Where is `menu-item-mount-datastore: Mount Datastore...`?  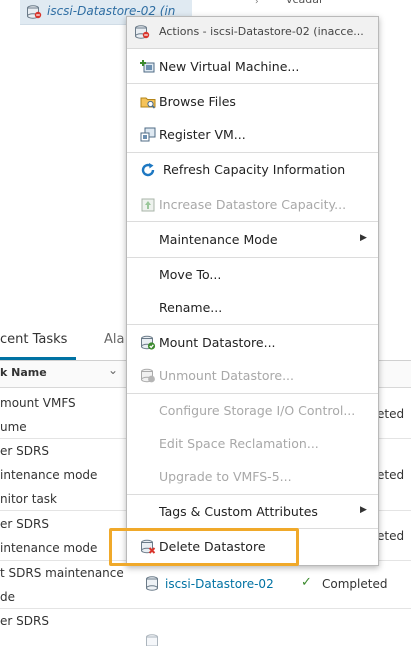
menu-item-mount-datastore: Mount Datastore... is located at coordinates (252, 343).